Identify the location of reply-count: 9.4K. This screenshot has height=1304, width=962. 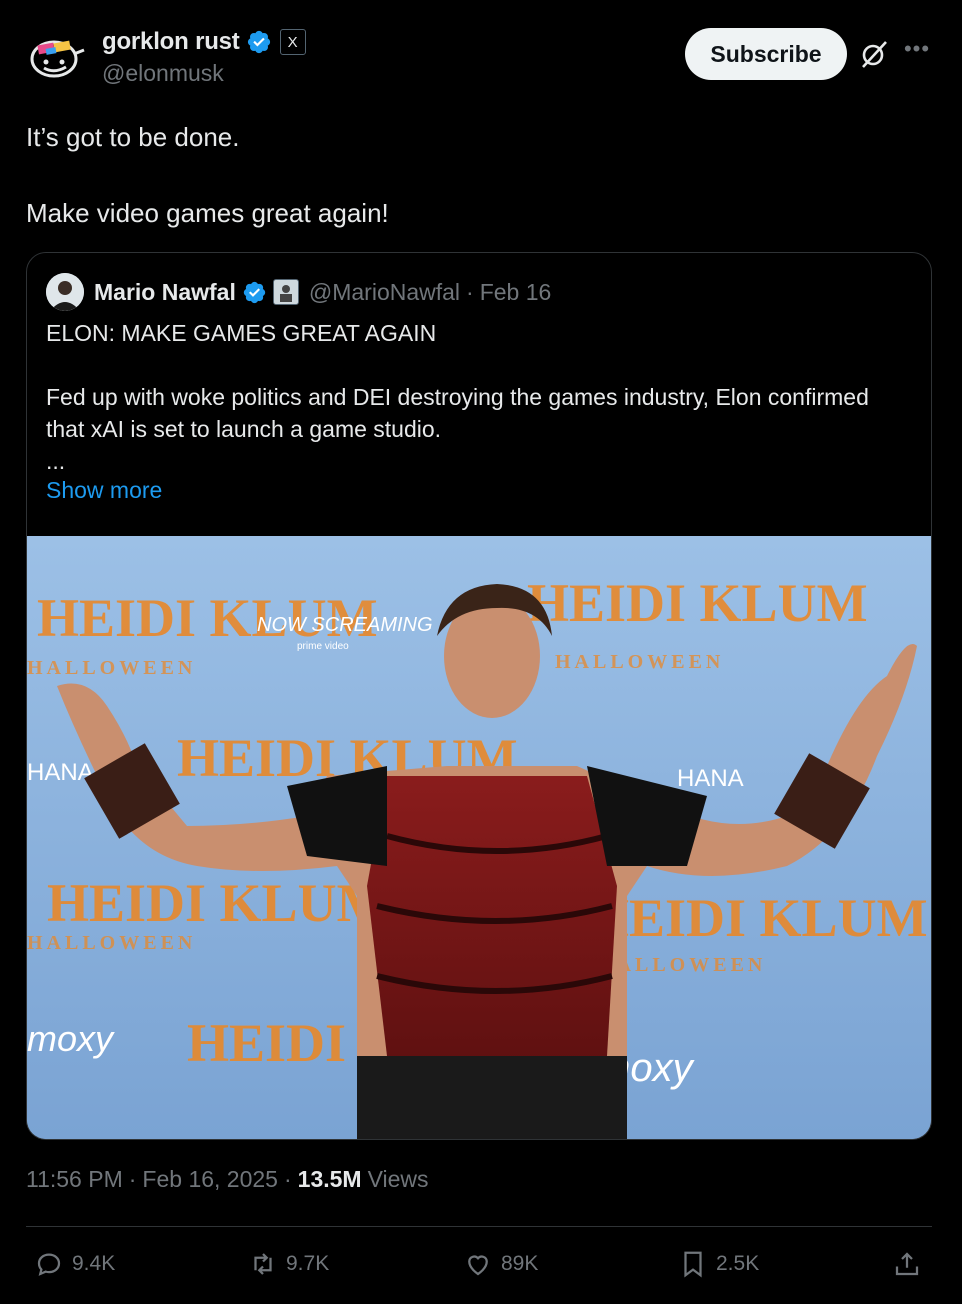
(94, 1263).